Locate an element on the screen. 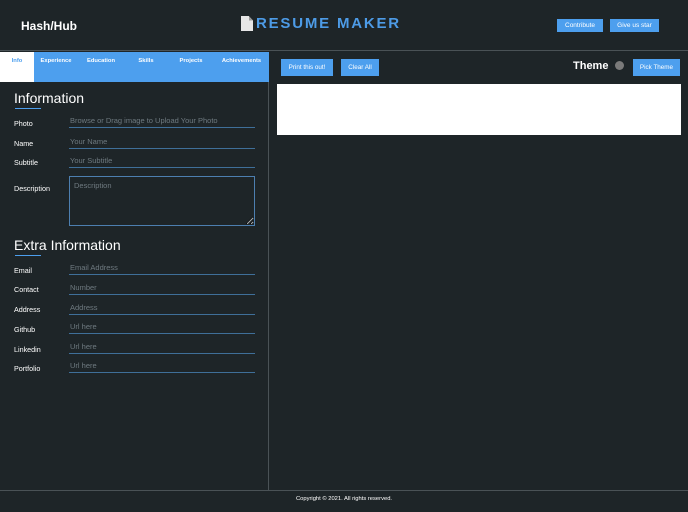  footer: Copyright © 2021. All rights reserved. is located at coordinates (344, 501).